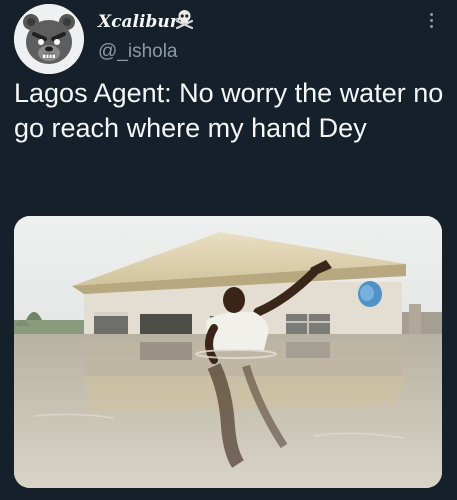 The width and height of the screenshot is (457, 500). What do you see at coordinates (184, 19) in the screenshot?
I see `skull-and-crossbones-icon` at bounding box center [184, 19].